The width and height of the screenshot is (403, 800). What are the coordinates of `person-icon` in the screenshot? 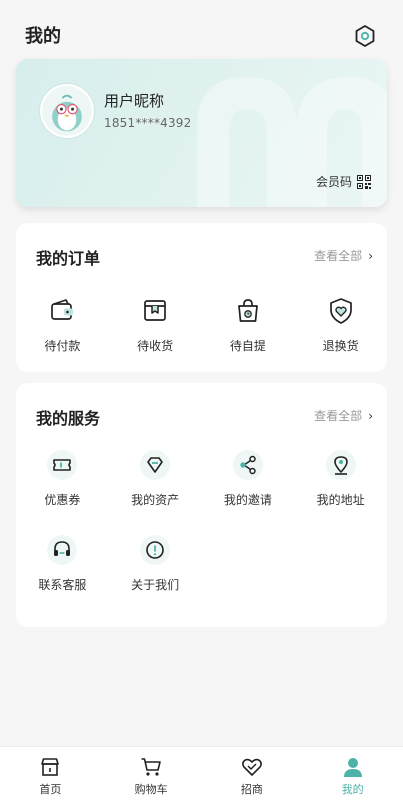 It's located at (352, 767).